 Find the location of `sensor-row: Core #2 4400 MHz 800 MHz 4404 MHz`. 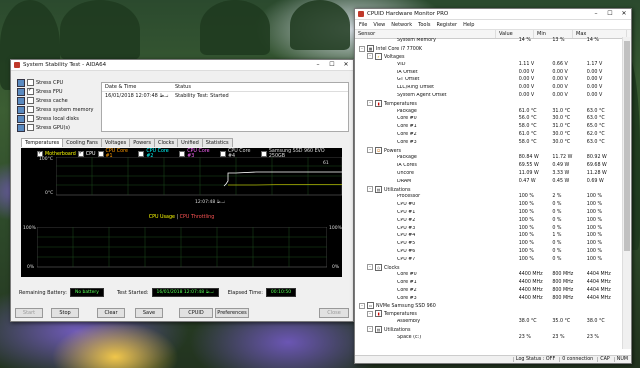

sensor-row: Core #2 4400 MHz 800 MHz 4404 MHz is located at coordinates (488, 291).